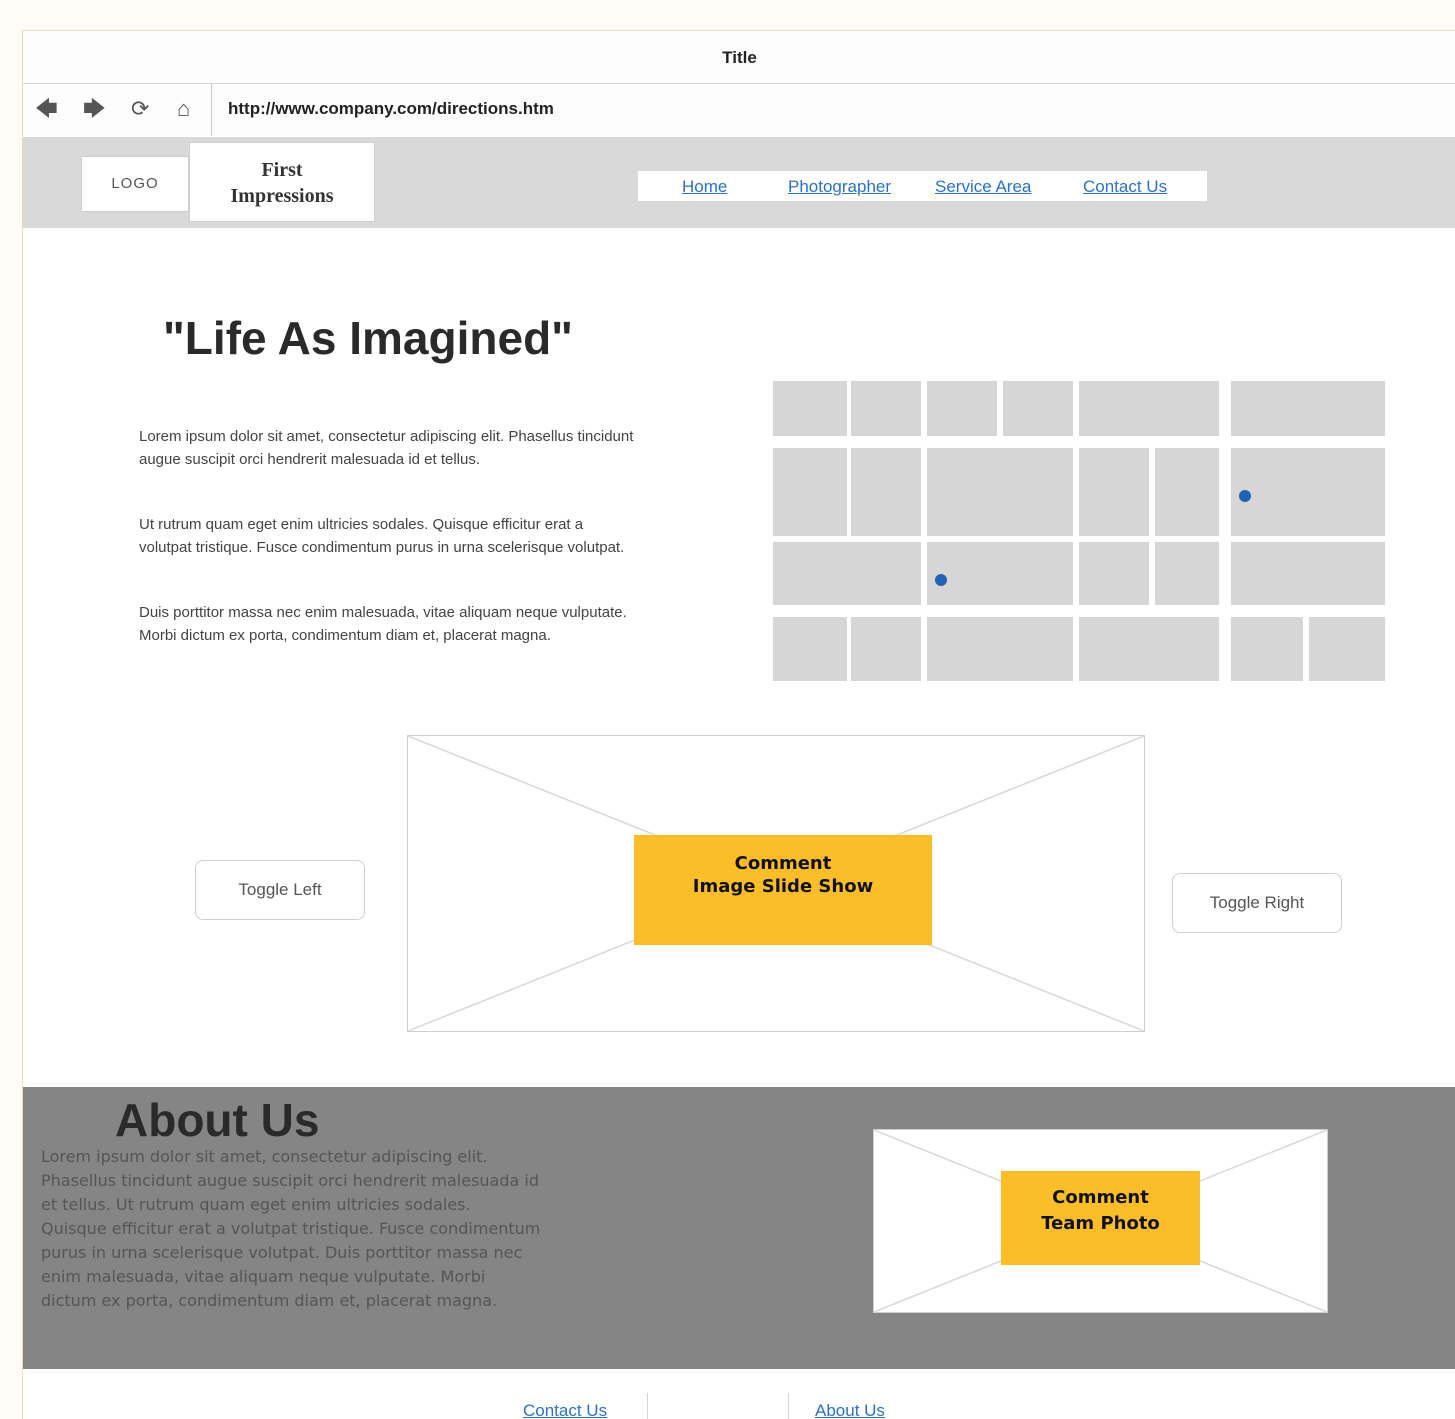 This screenshot has width=1455, height=1419. I want to click on team-photo-comment: Comment Team Photo, so click(1100, 1218).